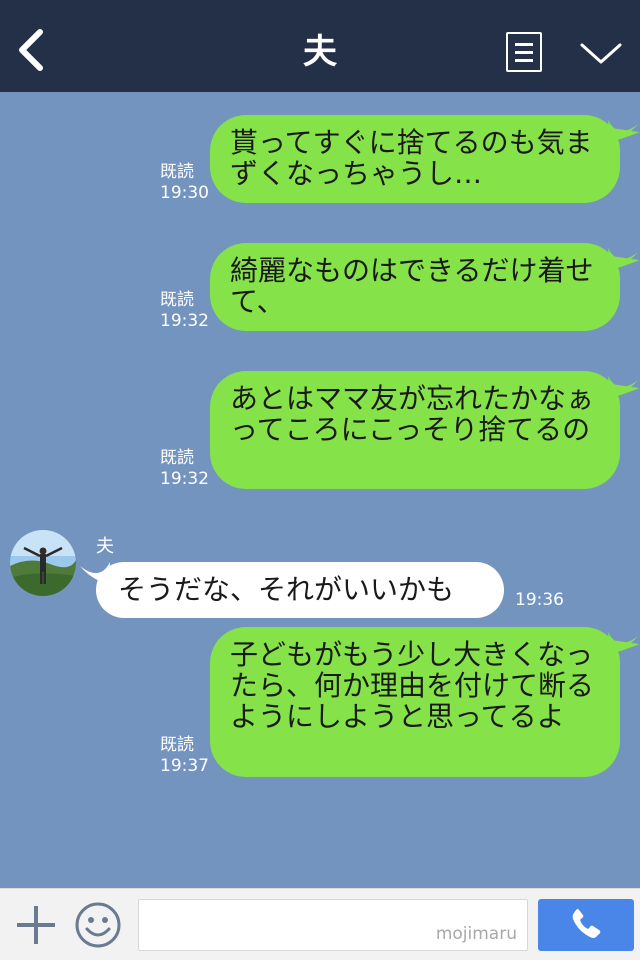 This screenshot has height=960, width=640. I want to click on smiley-icon, so click(98, 925).